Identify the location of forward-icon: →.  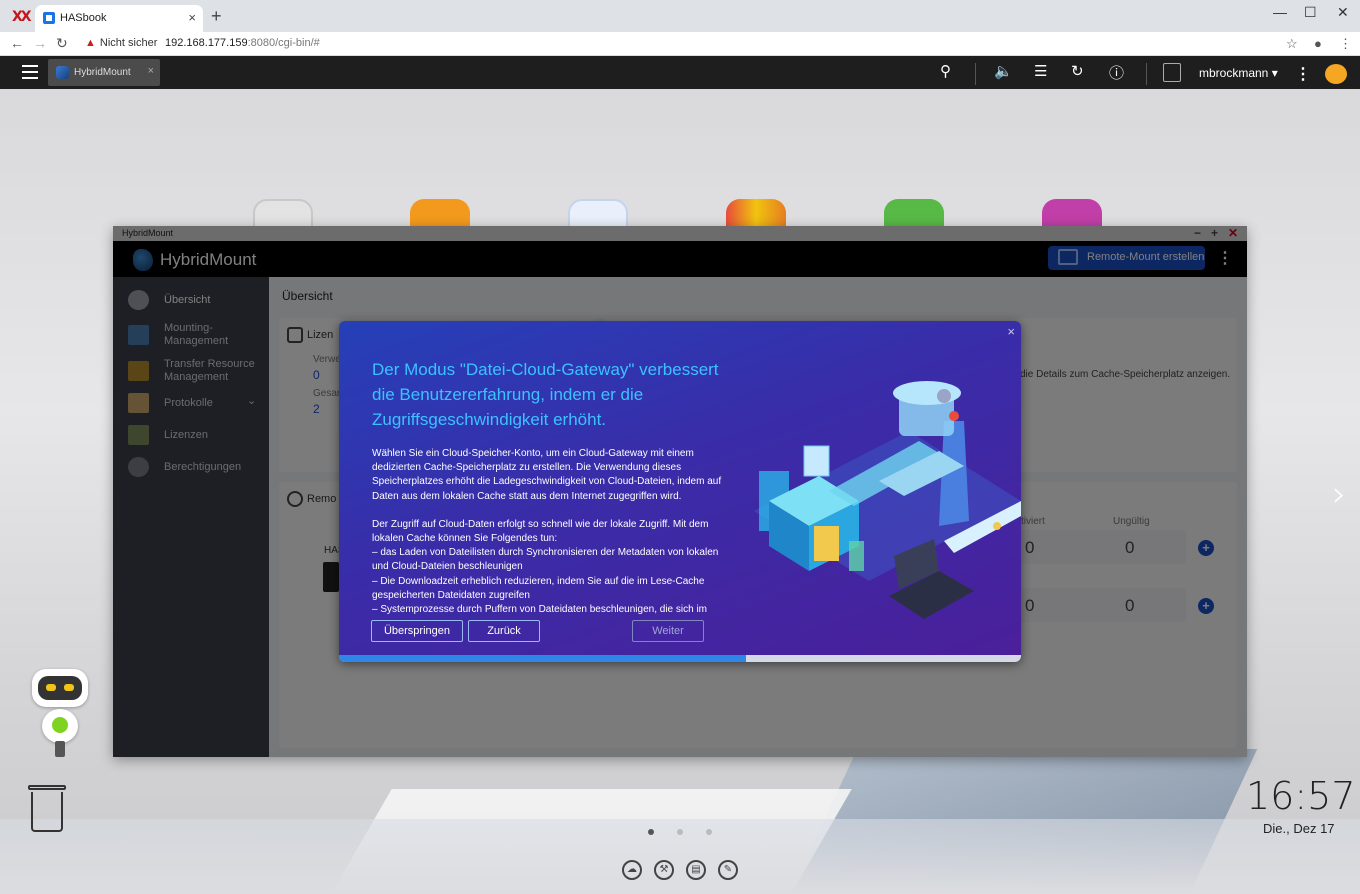
(40, 43).